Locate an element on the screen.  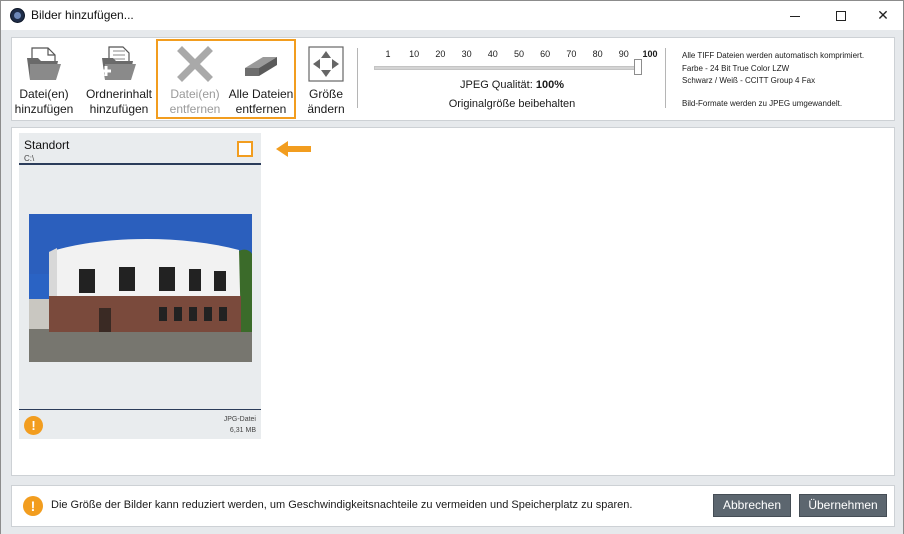
slider-tick-label: 90 is located at coordinates (623, 54).